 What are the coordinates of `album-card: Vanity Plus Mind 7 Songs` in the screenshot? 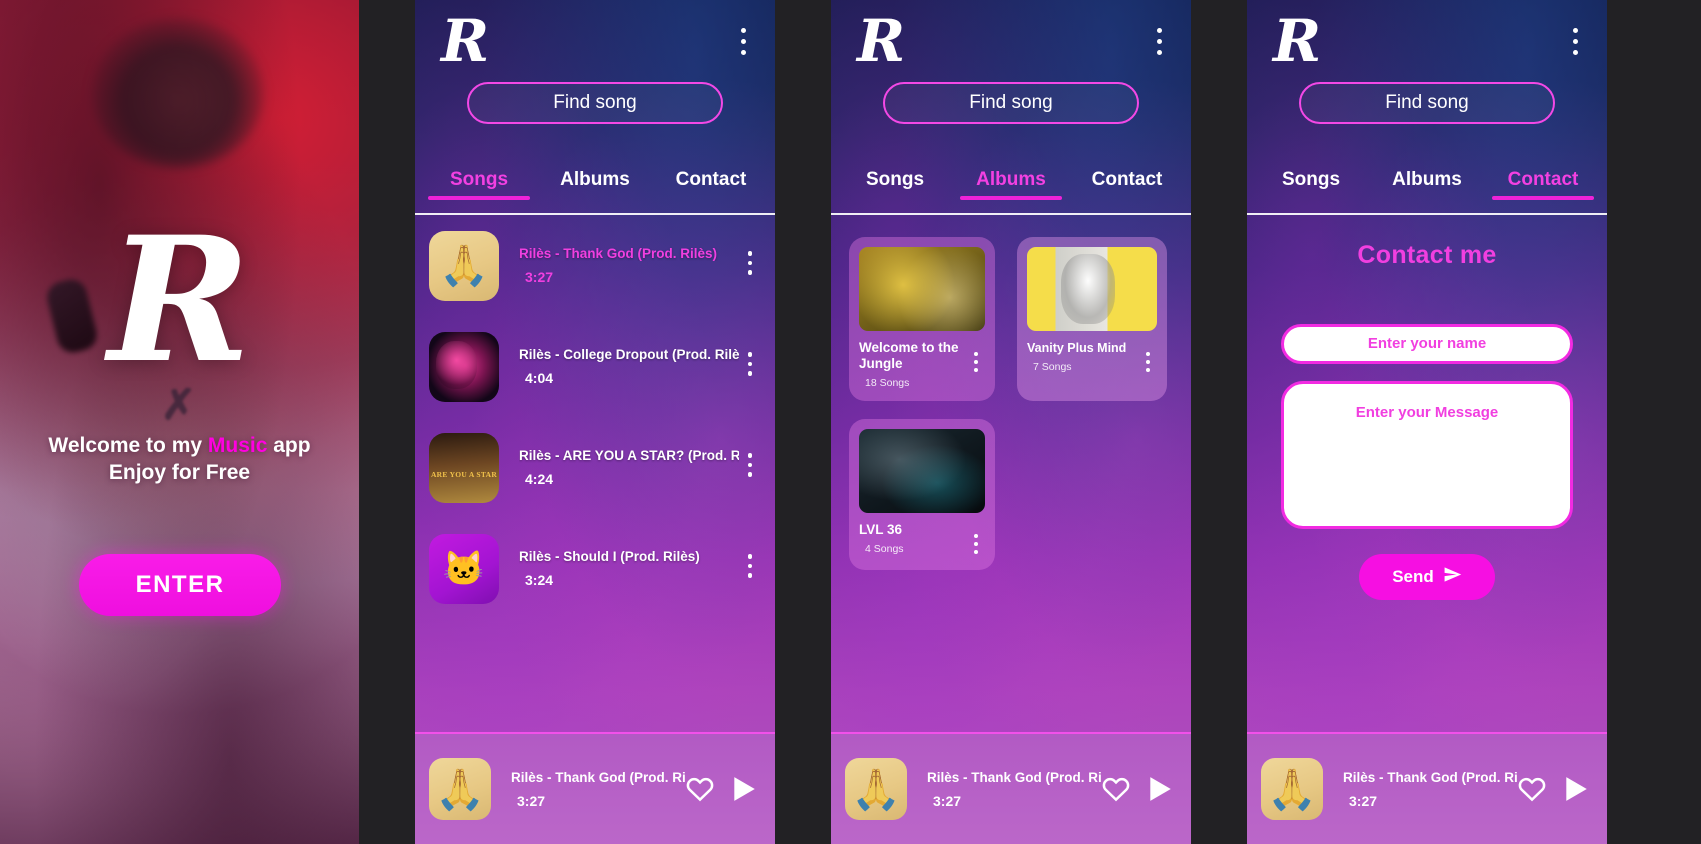 It's located at (1092, 319).